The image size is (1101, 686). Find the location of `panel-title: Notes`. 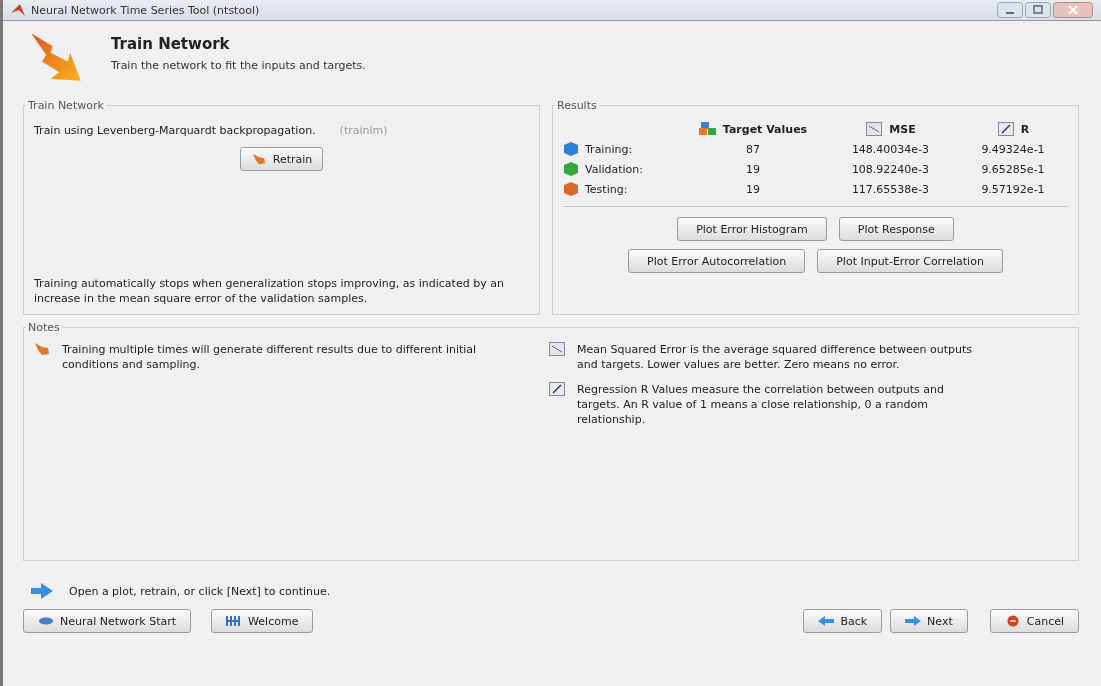

panel-title: Notes is located at coordinates (44, 327).